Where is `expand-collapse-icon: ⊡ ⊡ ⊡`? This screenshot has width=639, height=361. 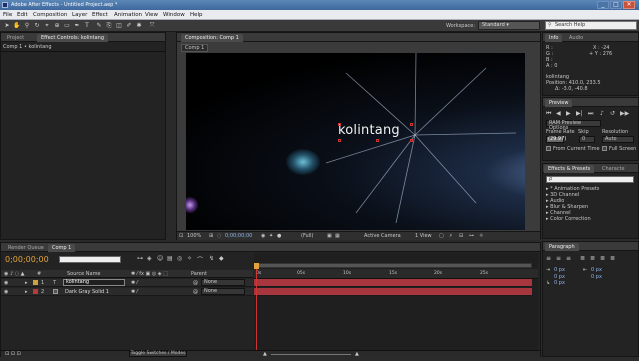 expand-collapse-icon: ⊡ ⊡ ⊡ is located at coordinates (13, 354).